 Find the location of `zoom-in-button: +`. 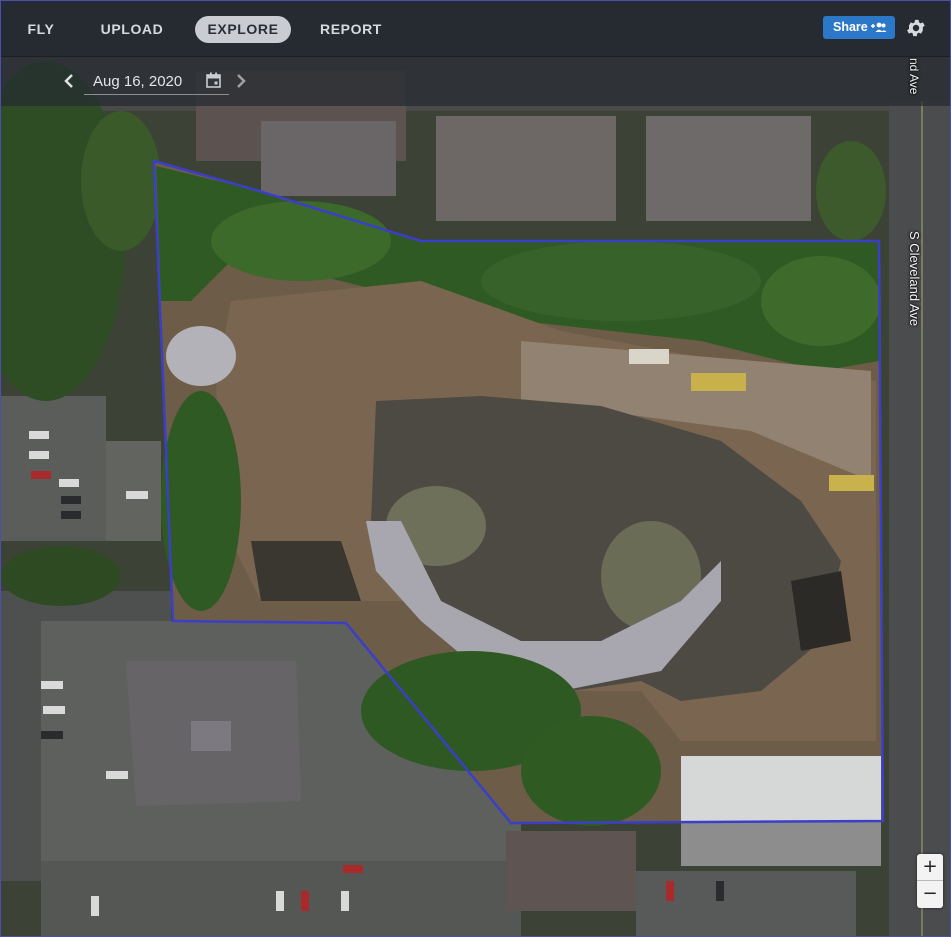

zoom-in-button: + is located at coordinates (930, 867).